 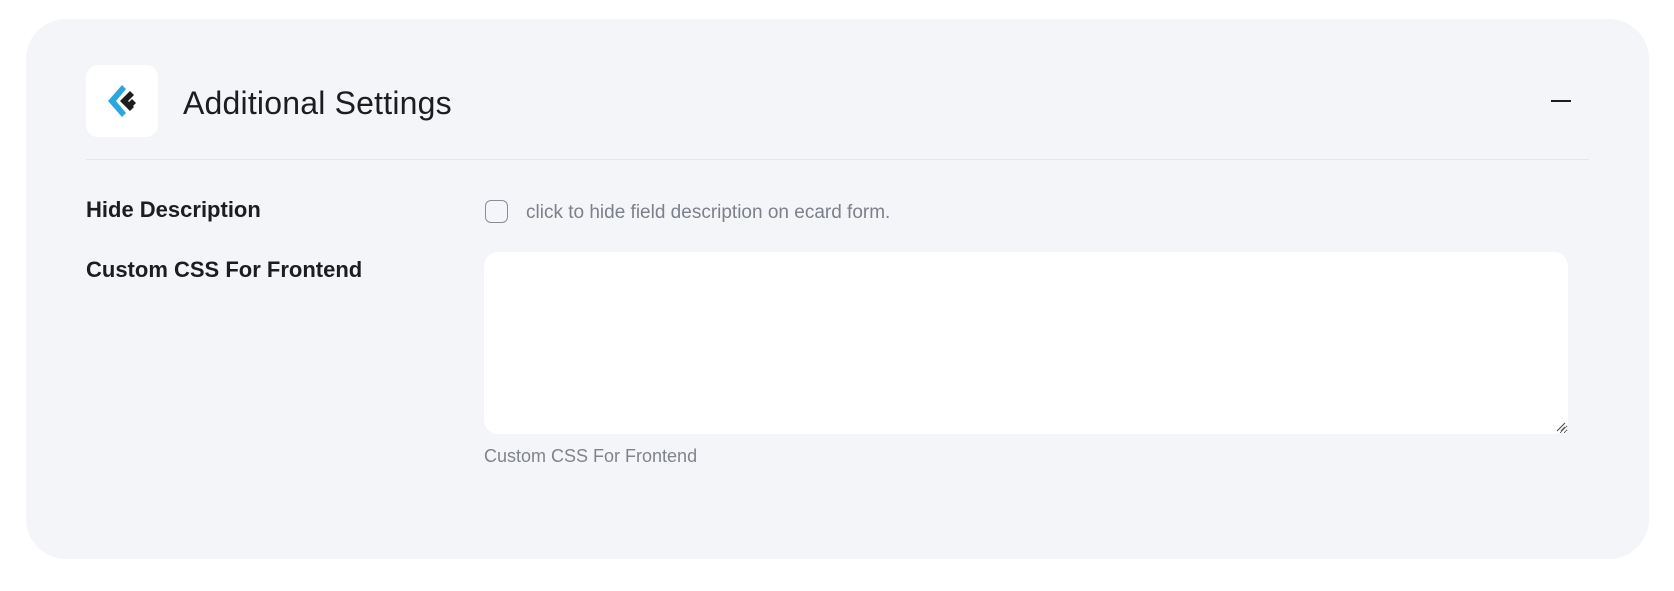 What do you see at coordinates (496, 211) in the screenshot?
I see `hide-description-checkbox` at bounding box center [496, 211].